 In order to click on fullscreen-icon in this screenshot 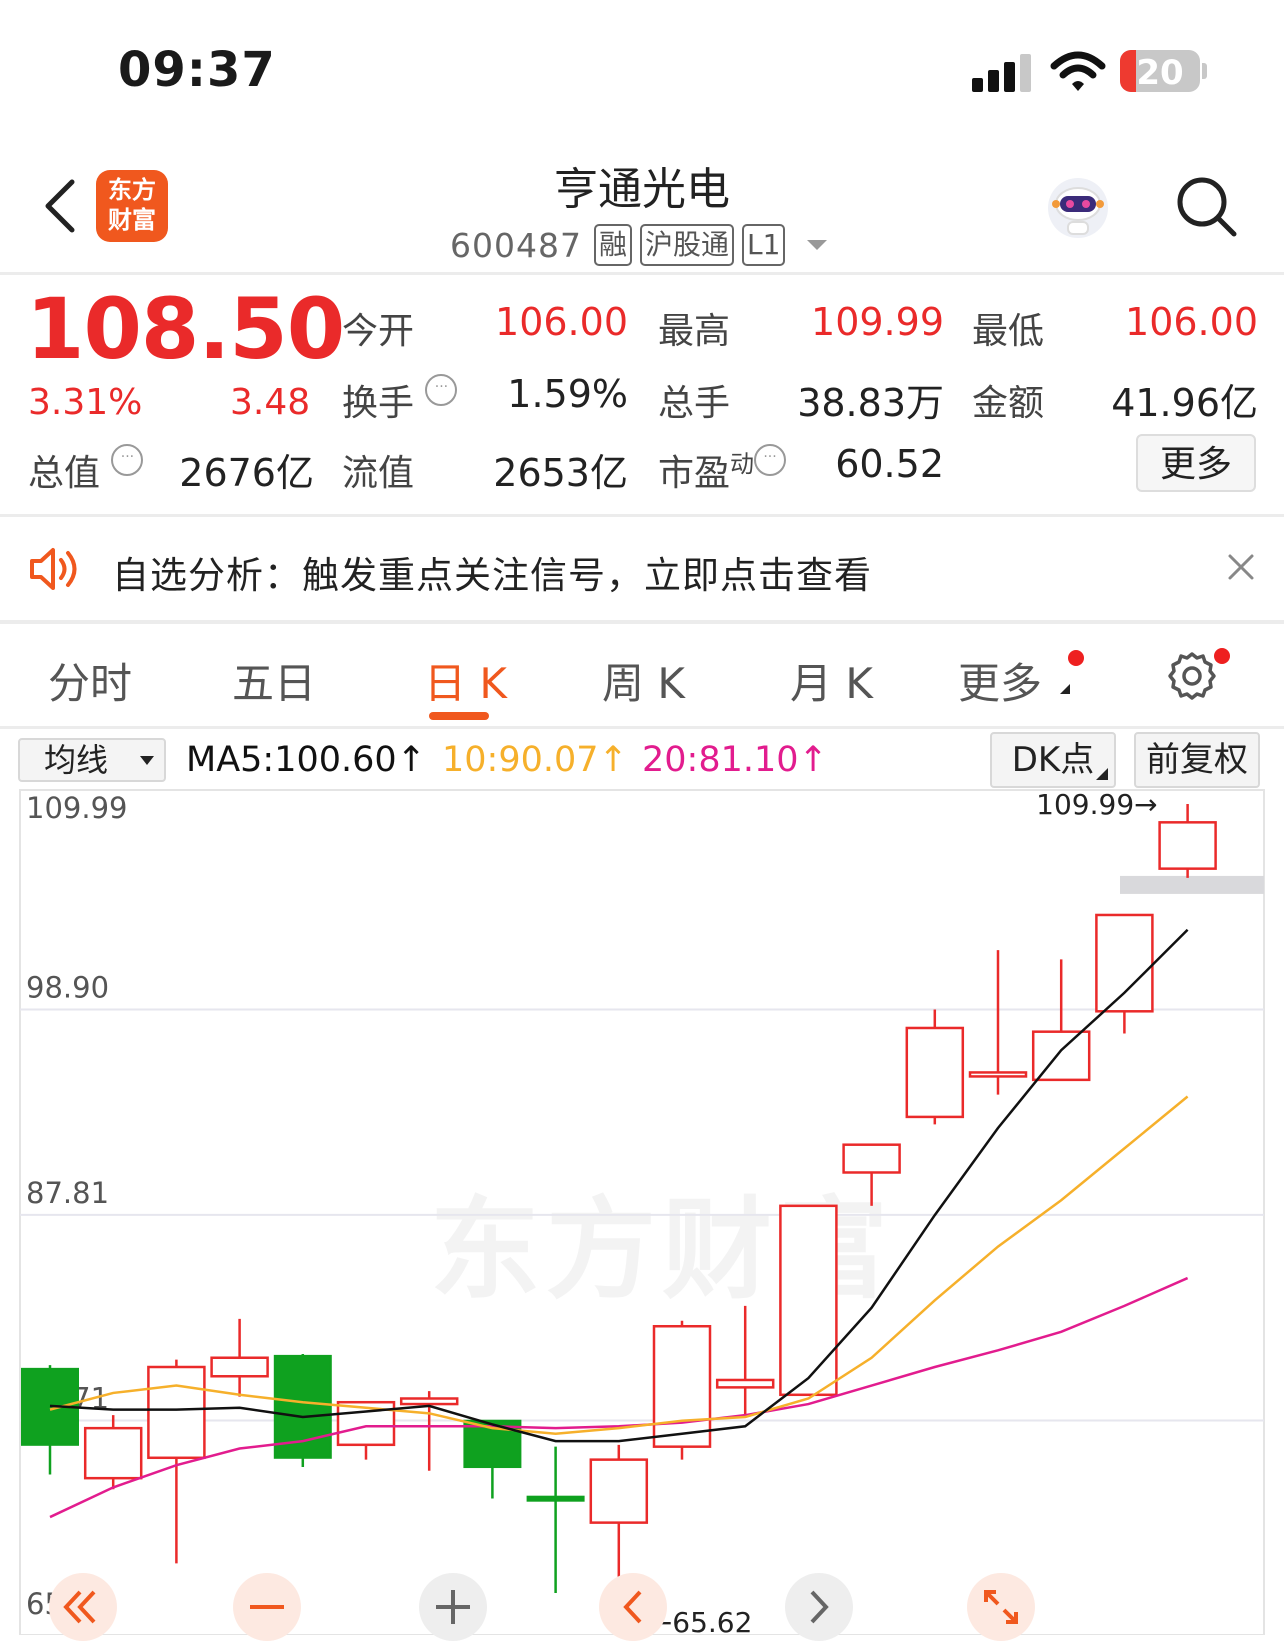, I will do `click(1001, 1607)`.